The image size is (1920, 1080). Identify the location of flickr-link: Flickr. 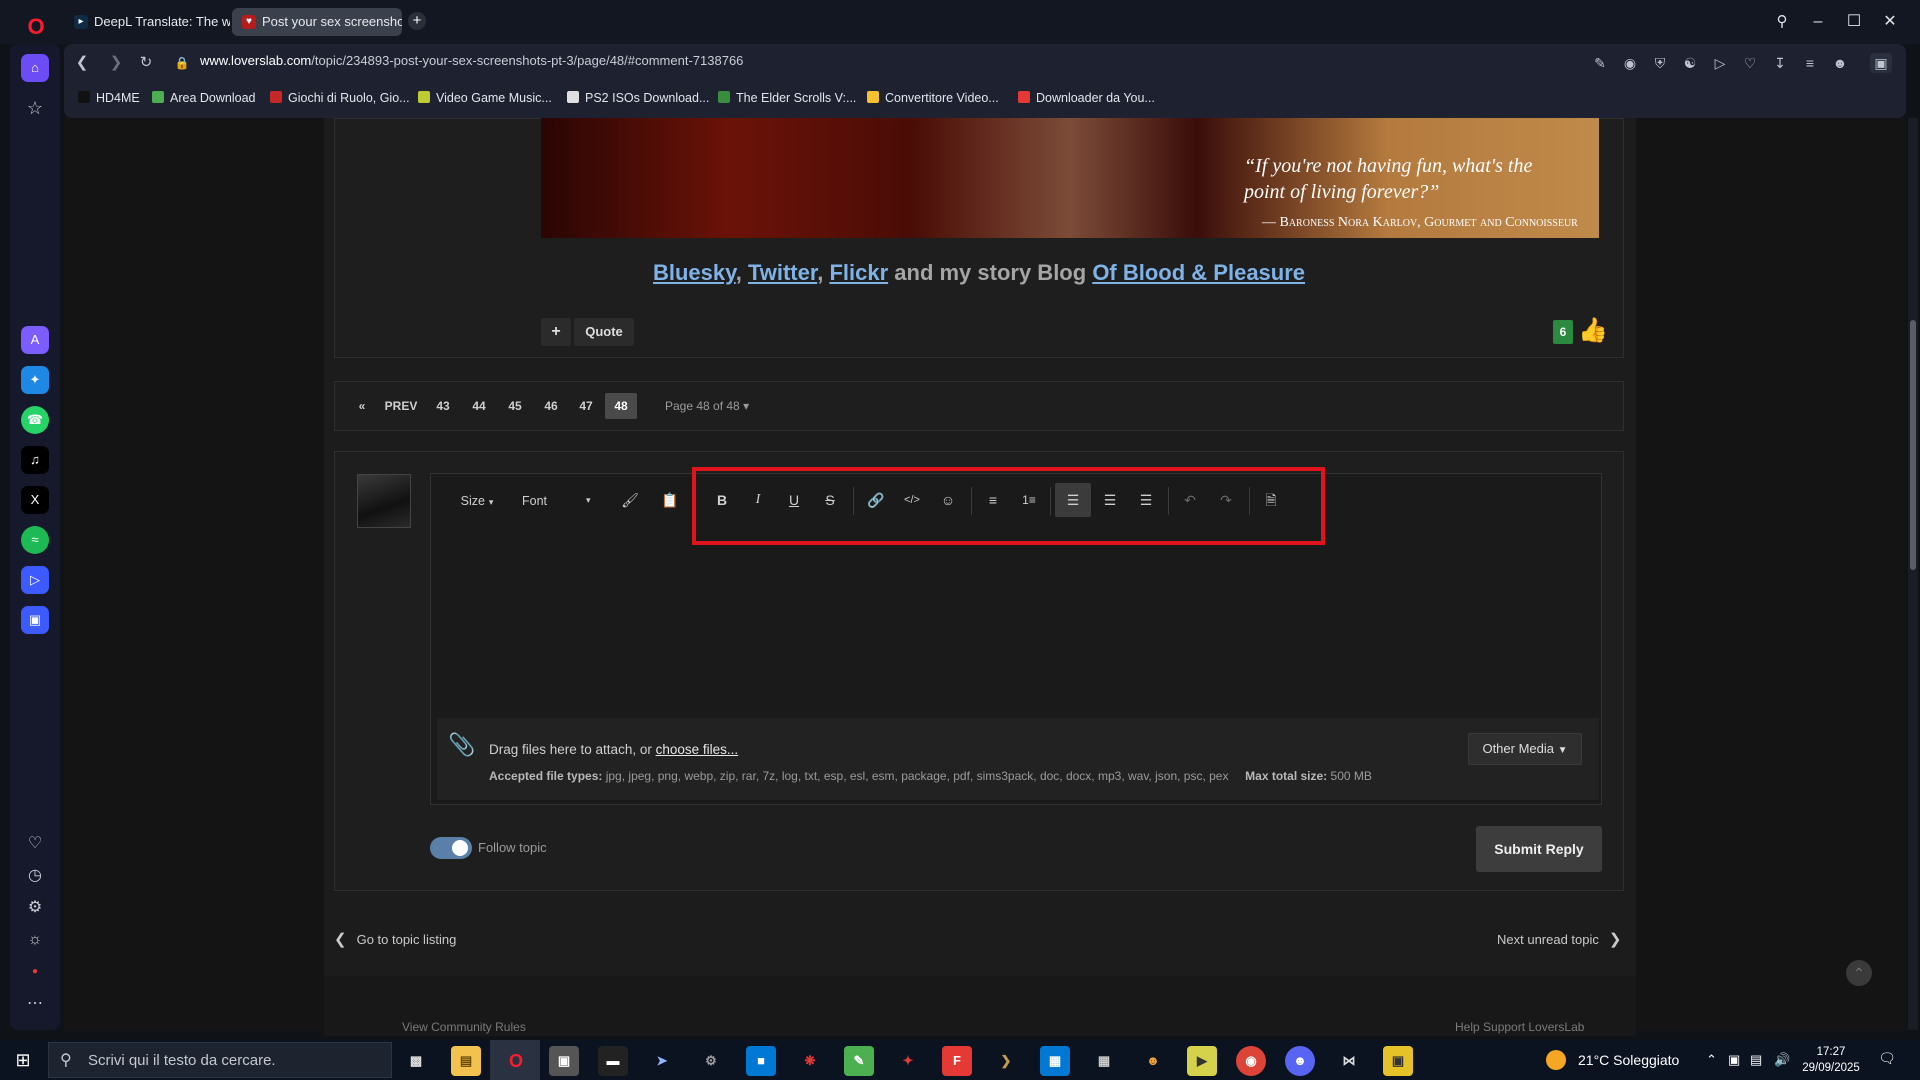
(858, 272).